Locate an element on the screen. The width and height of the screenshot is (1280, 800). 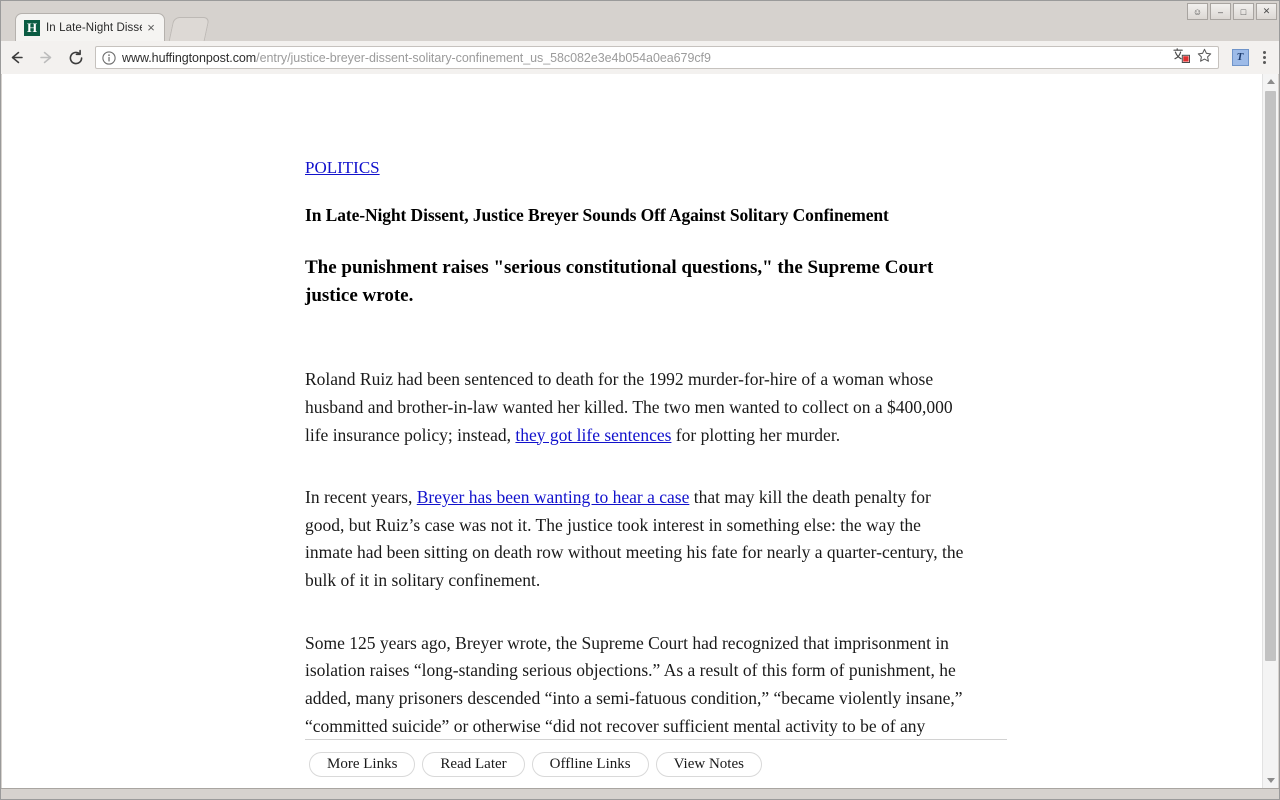
huffpost-favicon-icon: H is located at coordinates (32, 28).